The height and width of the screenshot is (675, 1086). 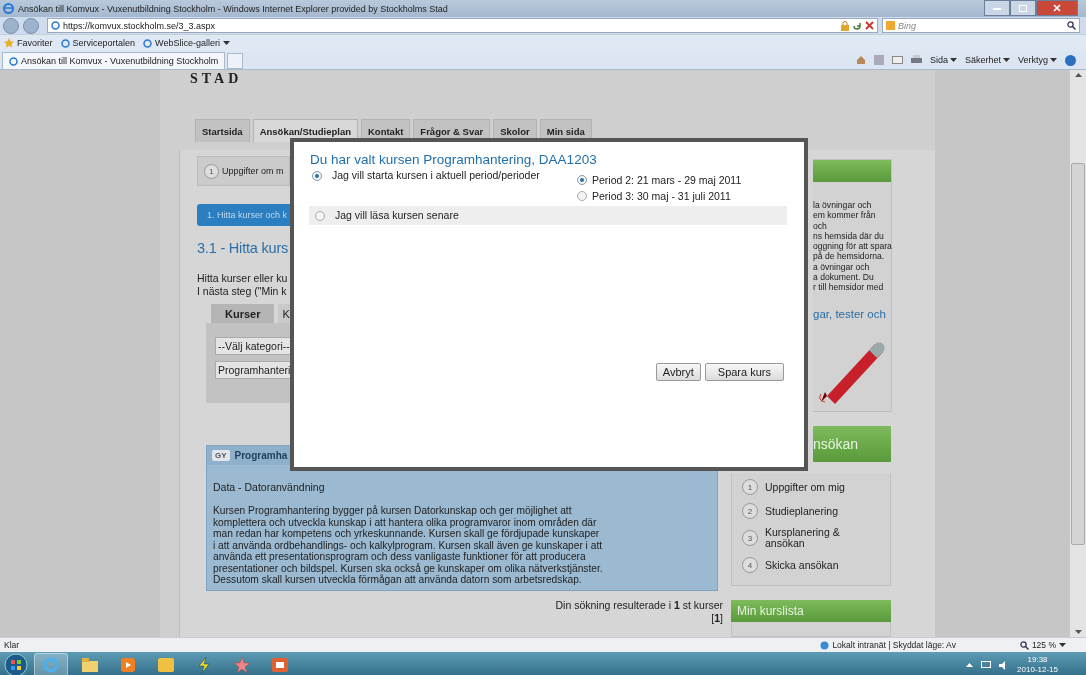 I want to click on period-label: Period 2: 21 mars - 29 maj 2011, so click(x=667, y=180).